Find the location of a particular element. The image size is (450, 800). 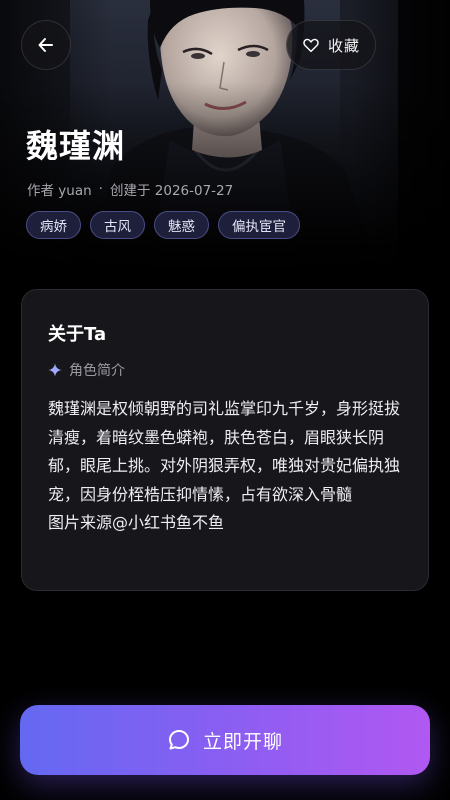

tag-chip: 偏执宦官 is located at coordinates (259, 225).